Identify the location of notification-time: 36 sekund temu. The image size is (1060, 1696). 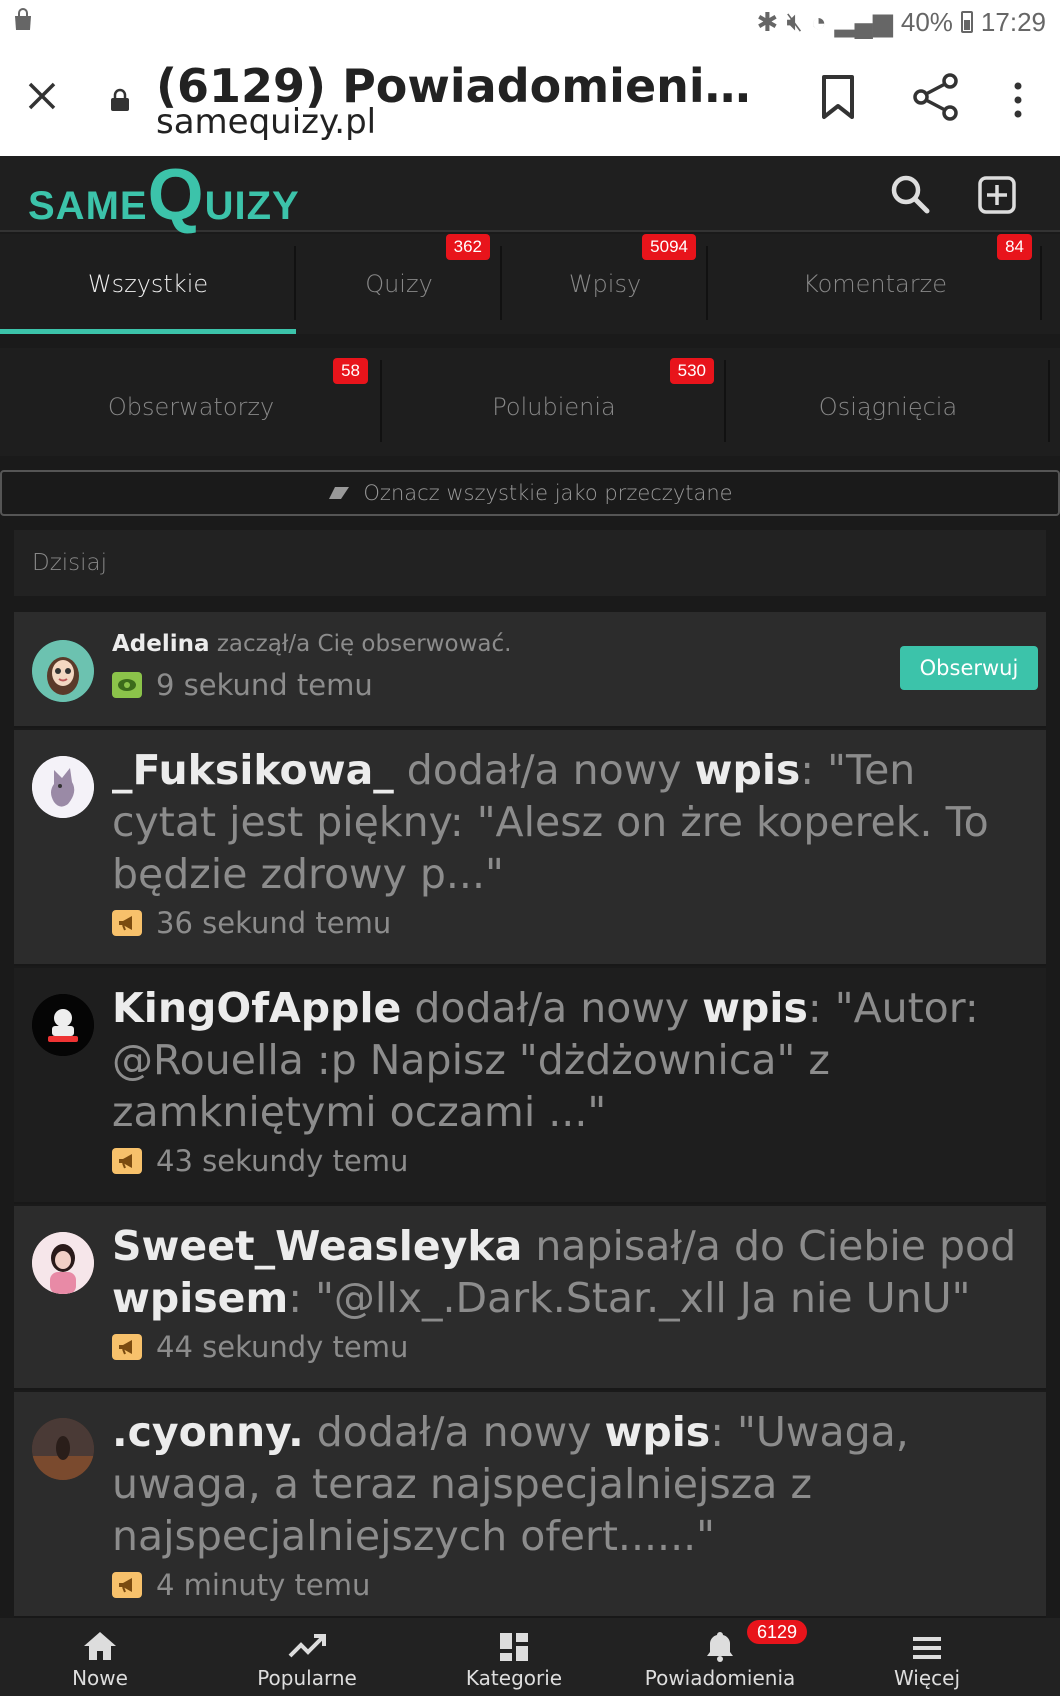
(274, 923).